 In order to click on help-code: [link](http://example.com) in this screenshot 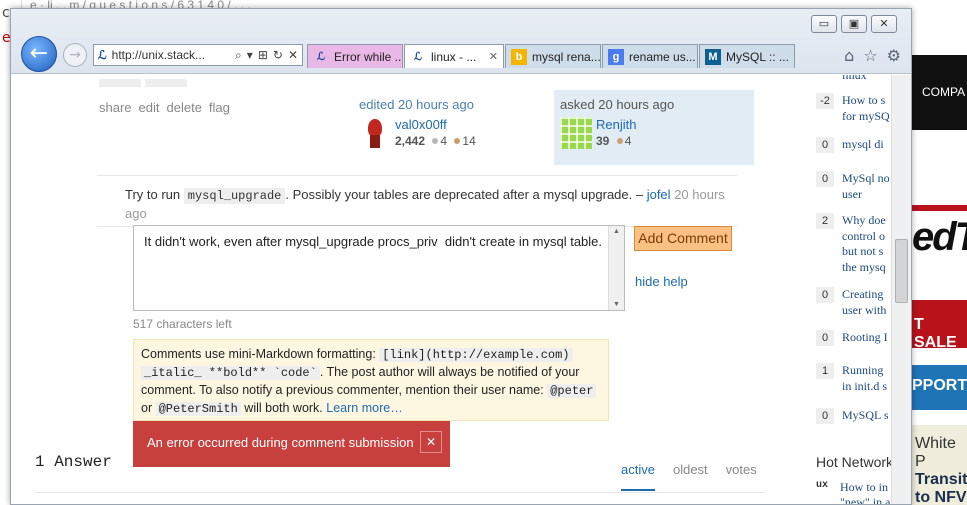, I will do `click(476, 355)`.